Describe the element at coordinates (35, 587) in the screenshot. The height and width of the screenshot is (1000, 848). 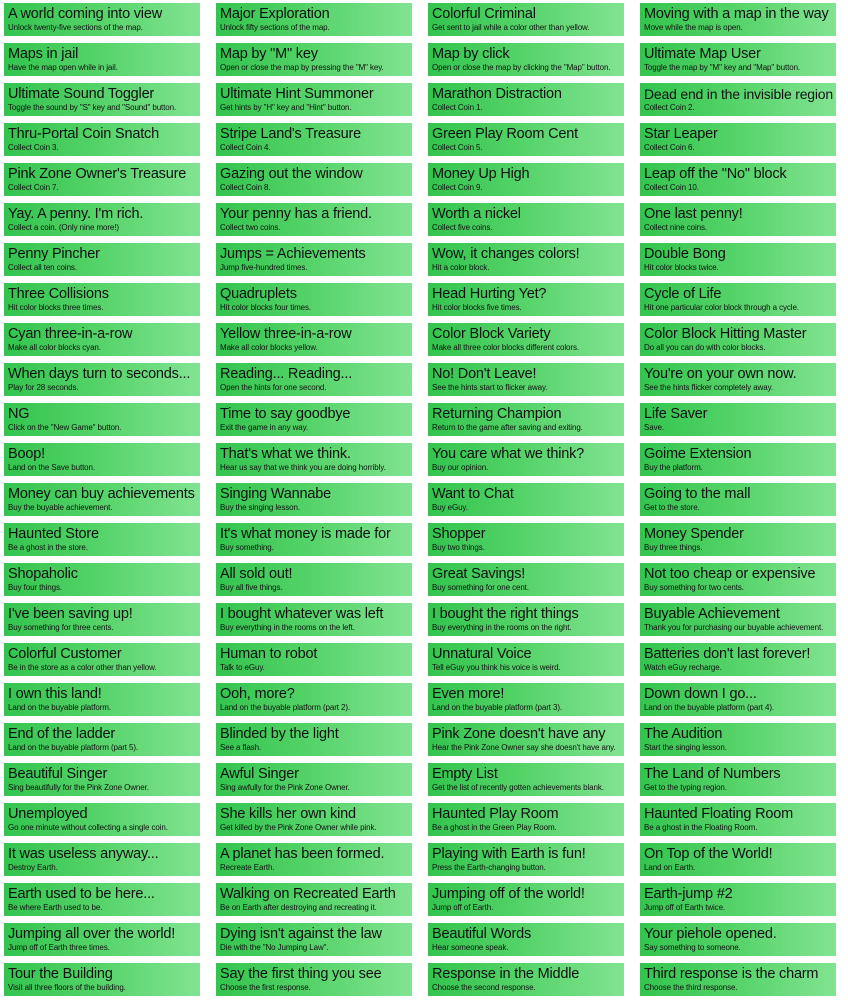
I see `achievement-description: Buy four things.` at that location.